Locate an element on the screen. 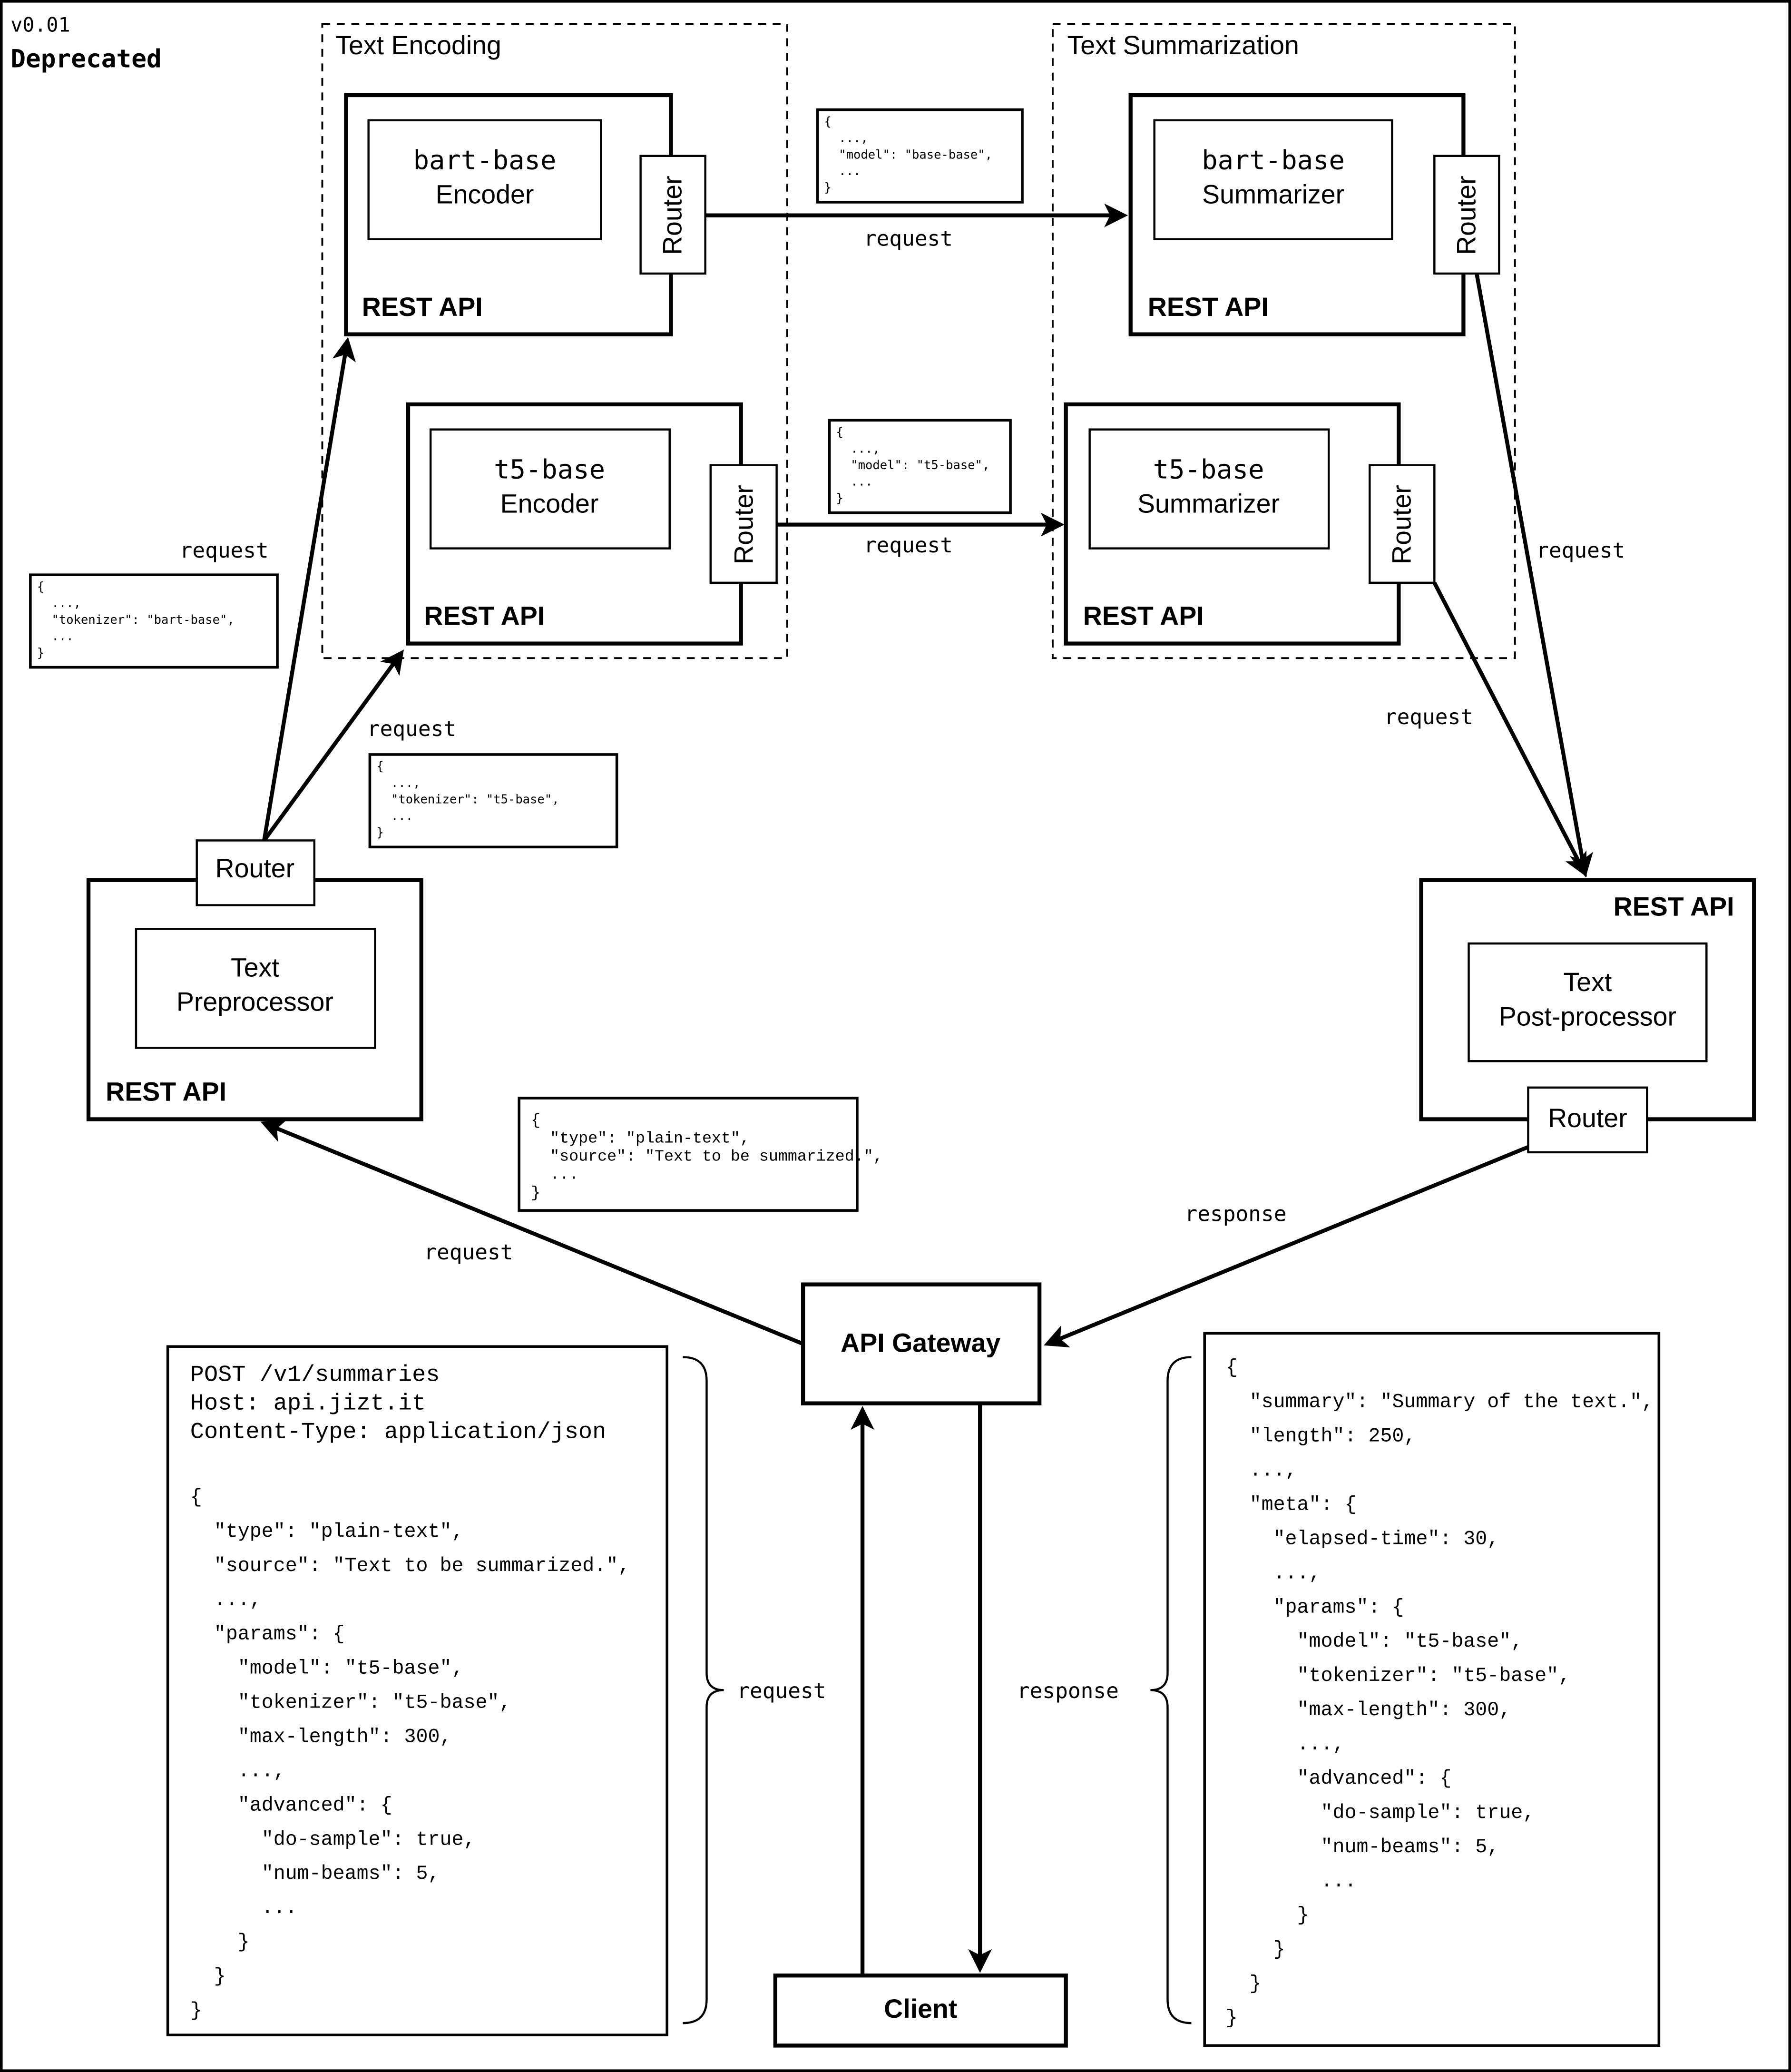  bart-summarizer-model: bart-base is located at coordinates (1273, 160).